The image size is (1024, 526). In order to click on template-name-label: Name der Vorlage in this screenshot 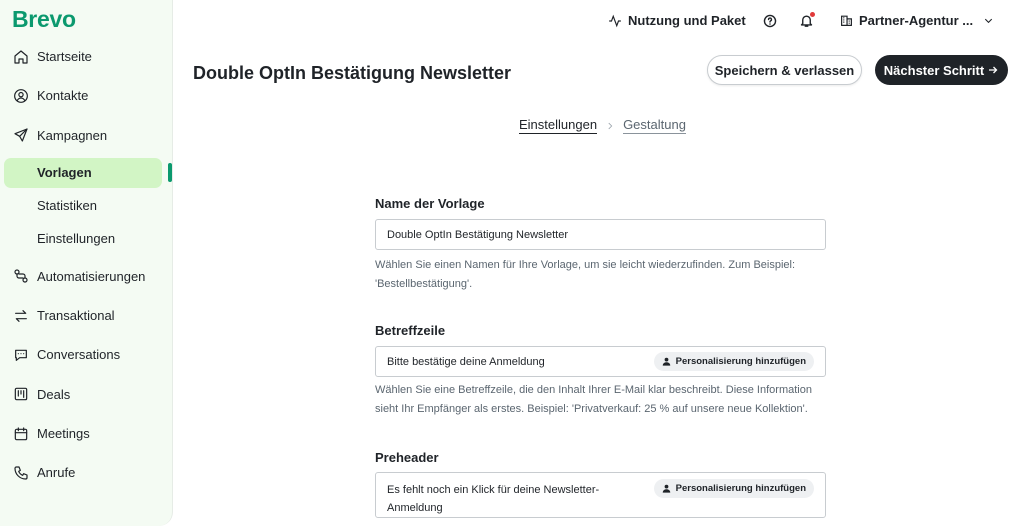, I will do `click(430, 203)`.